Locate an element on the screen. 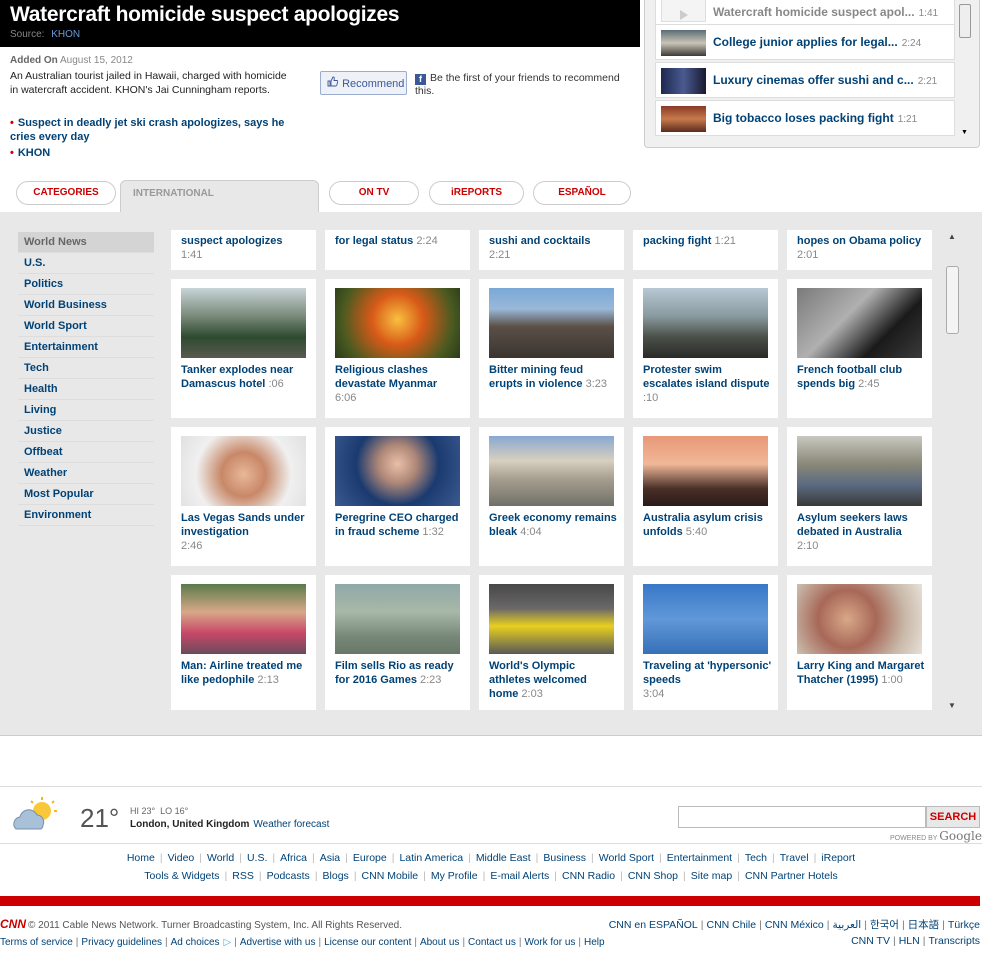 The width and height of the screenshot is (984, 976). footer-link: Site map is located at coordinates (711, 876).